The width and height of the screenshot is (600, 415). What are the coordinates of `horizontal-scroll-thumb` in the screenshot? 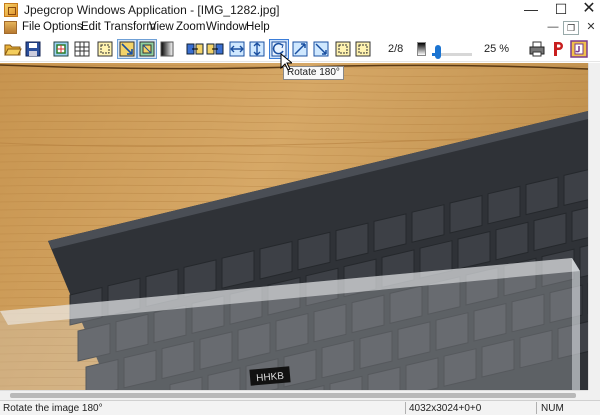 It's located at (293, 395).